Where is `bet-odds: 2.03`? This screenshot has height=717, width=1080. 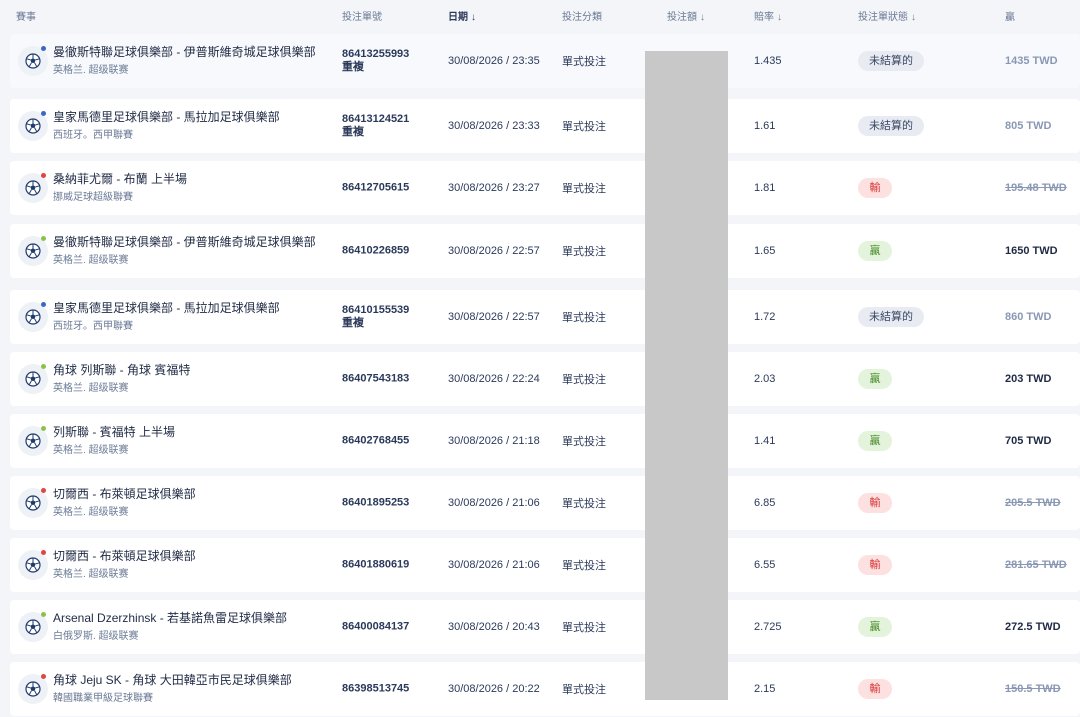
bet-odds: 2.03 is located at coordinates (765, 379).